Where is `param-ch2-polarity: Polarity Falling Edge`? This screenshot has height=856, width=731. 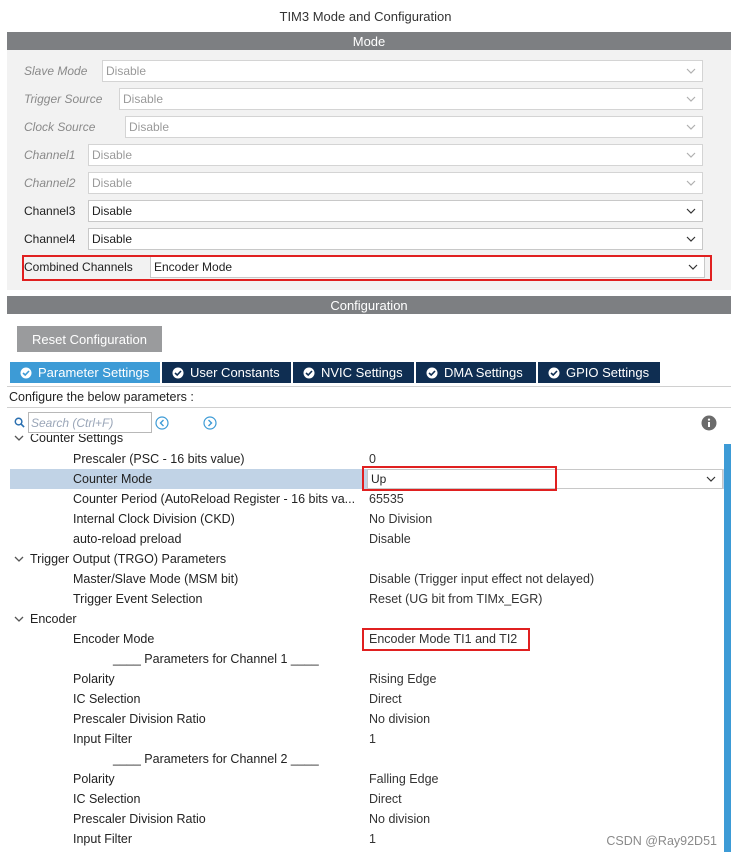 param-ch2-polarity: Polarity Falling Edge is located at coordinates (367, 779).